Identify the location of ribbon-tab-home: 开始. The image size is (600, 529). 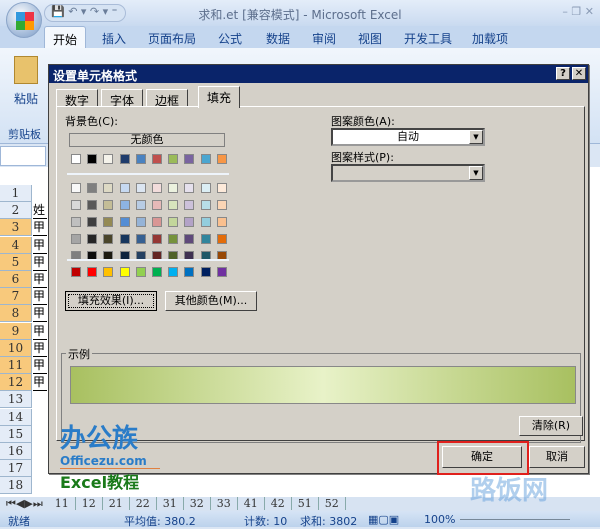
(65, 37).